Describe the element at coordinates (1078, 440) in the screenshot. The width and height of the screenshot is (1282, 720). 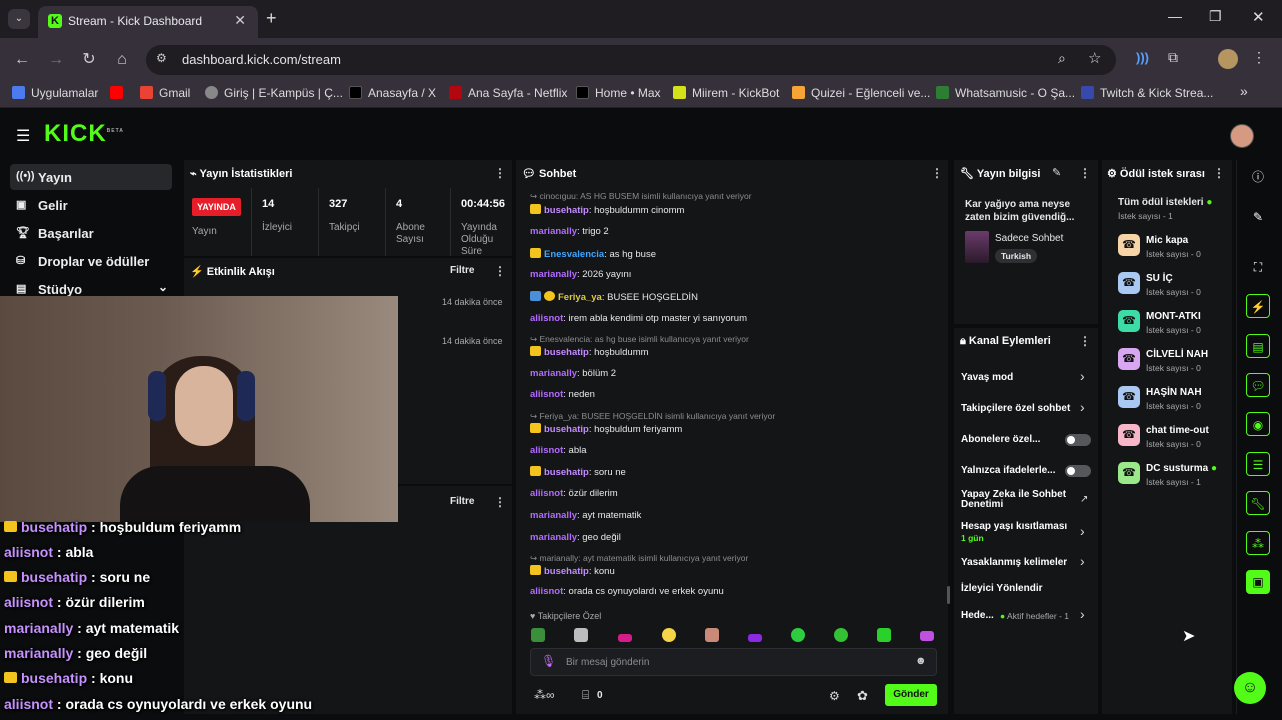
I see `subscribers-only-toggle` at that location.